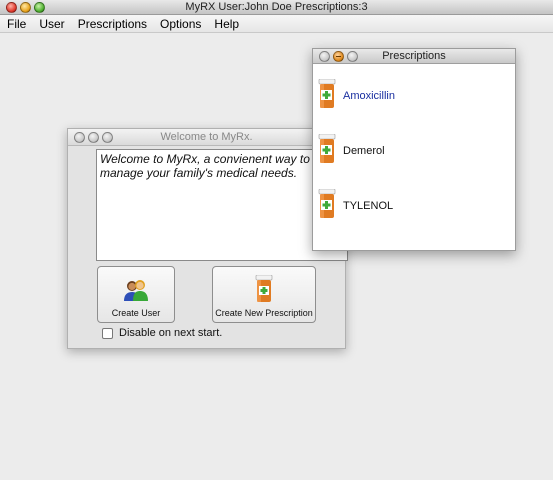 Image resolution: width=553 pixels, height=480 pixels. I want to click on main-titlebar: MyRX User:John Doe Prescriptions:3, so click(276, 7).